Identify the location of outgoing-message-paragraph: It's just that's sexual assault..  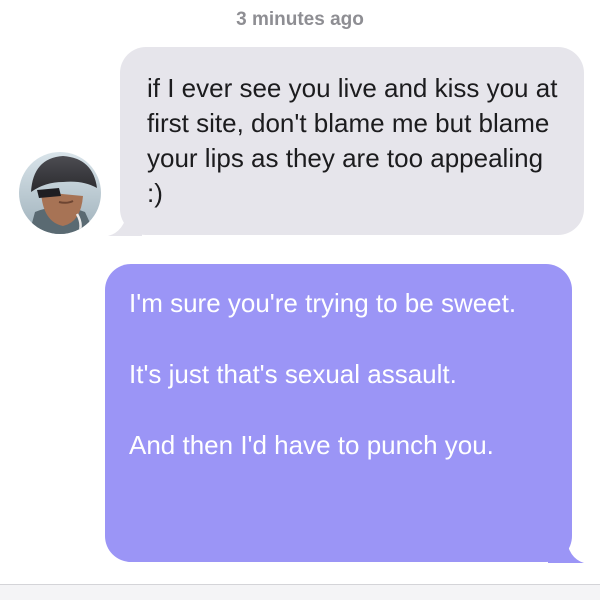
(293, 374).